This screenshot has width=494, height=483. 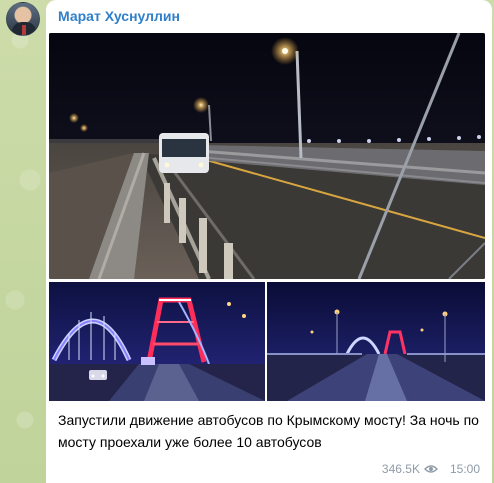 What do you see at coordinates (24, 30) in the screenshot?
I see `avatar-tie` at bounding box center [24, 30].